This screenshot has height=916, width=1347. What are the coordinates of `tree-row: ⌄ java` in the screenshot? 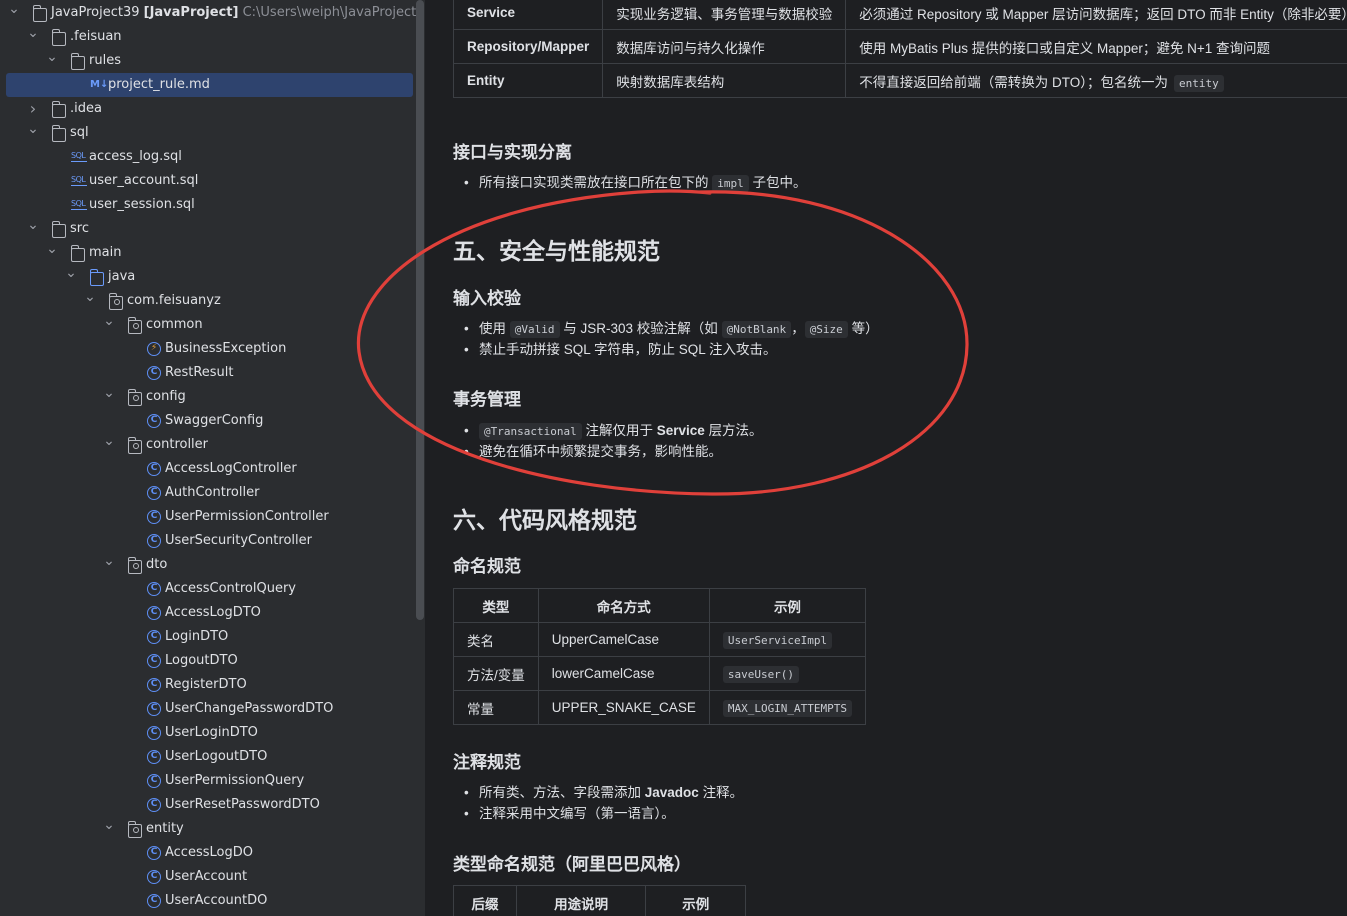 It's located at (208, 277).